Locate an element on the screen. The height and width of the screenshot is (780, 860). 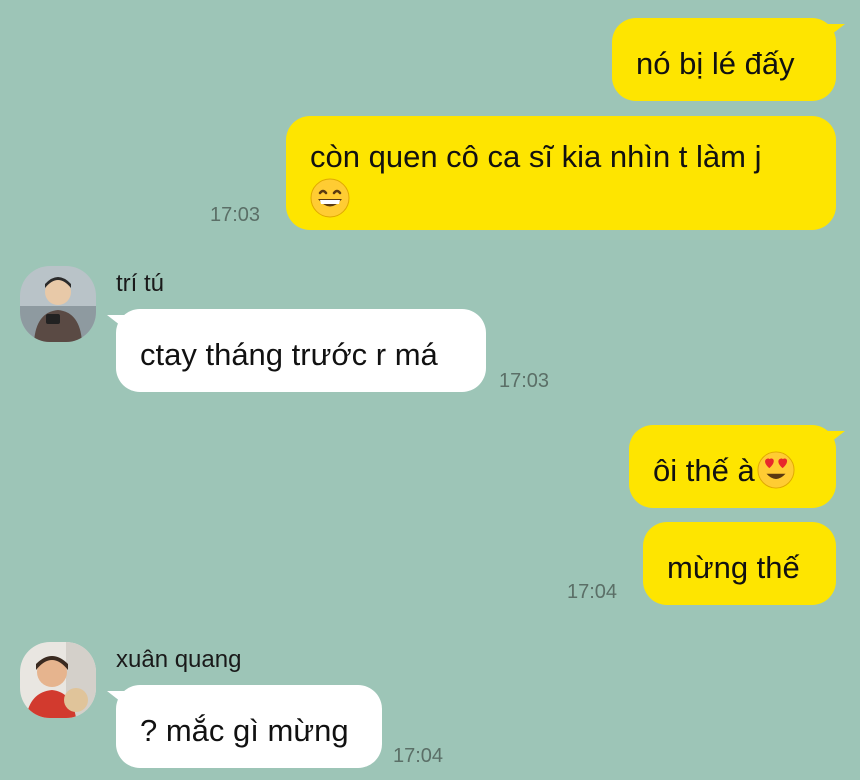
incoming-message-bubble: ? mắc gì mừng is located at coordinates (244, 726).